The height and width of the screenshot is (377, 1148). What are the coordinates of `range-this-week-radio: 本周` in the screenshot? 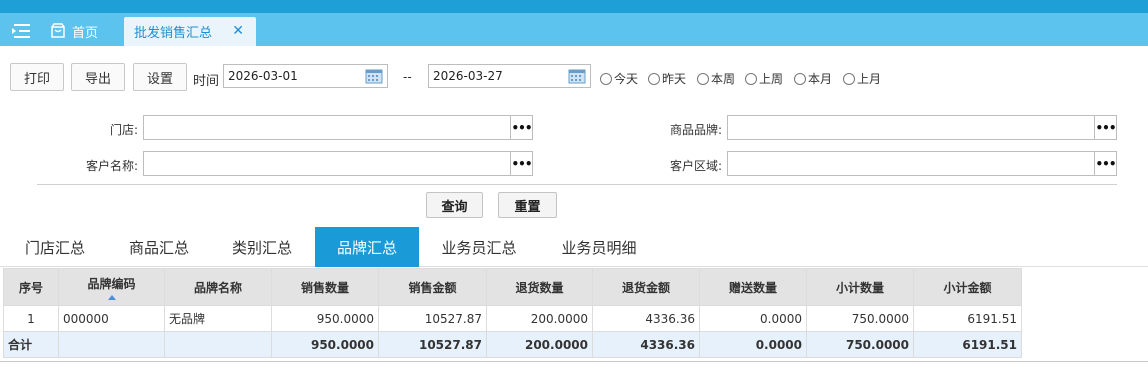 It's located at (716, 78).